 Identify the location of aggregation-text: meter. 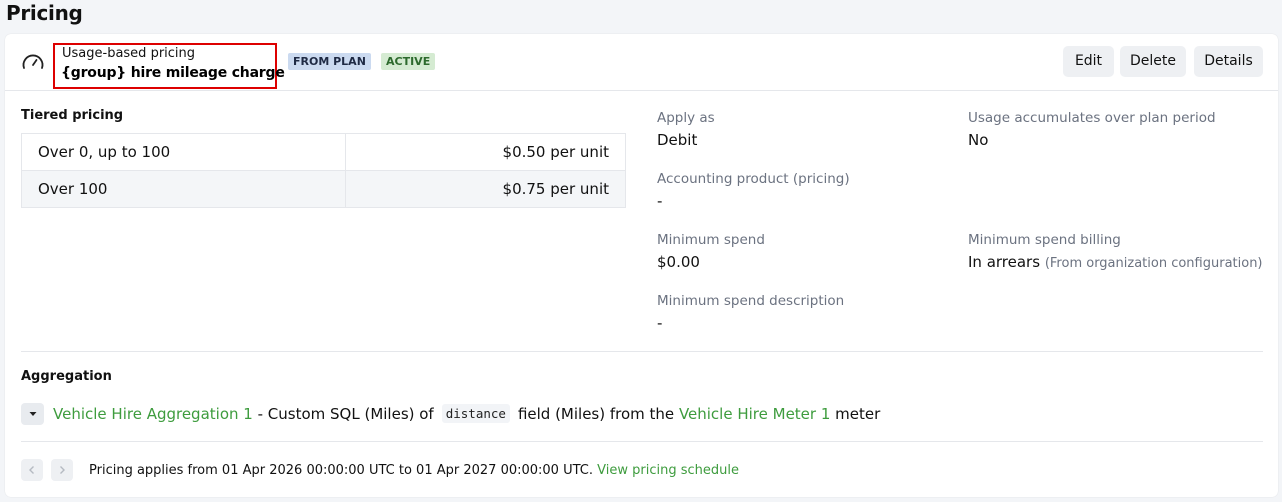
(855, 413).